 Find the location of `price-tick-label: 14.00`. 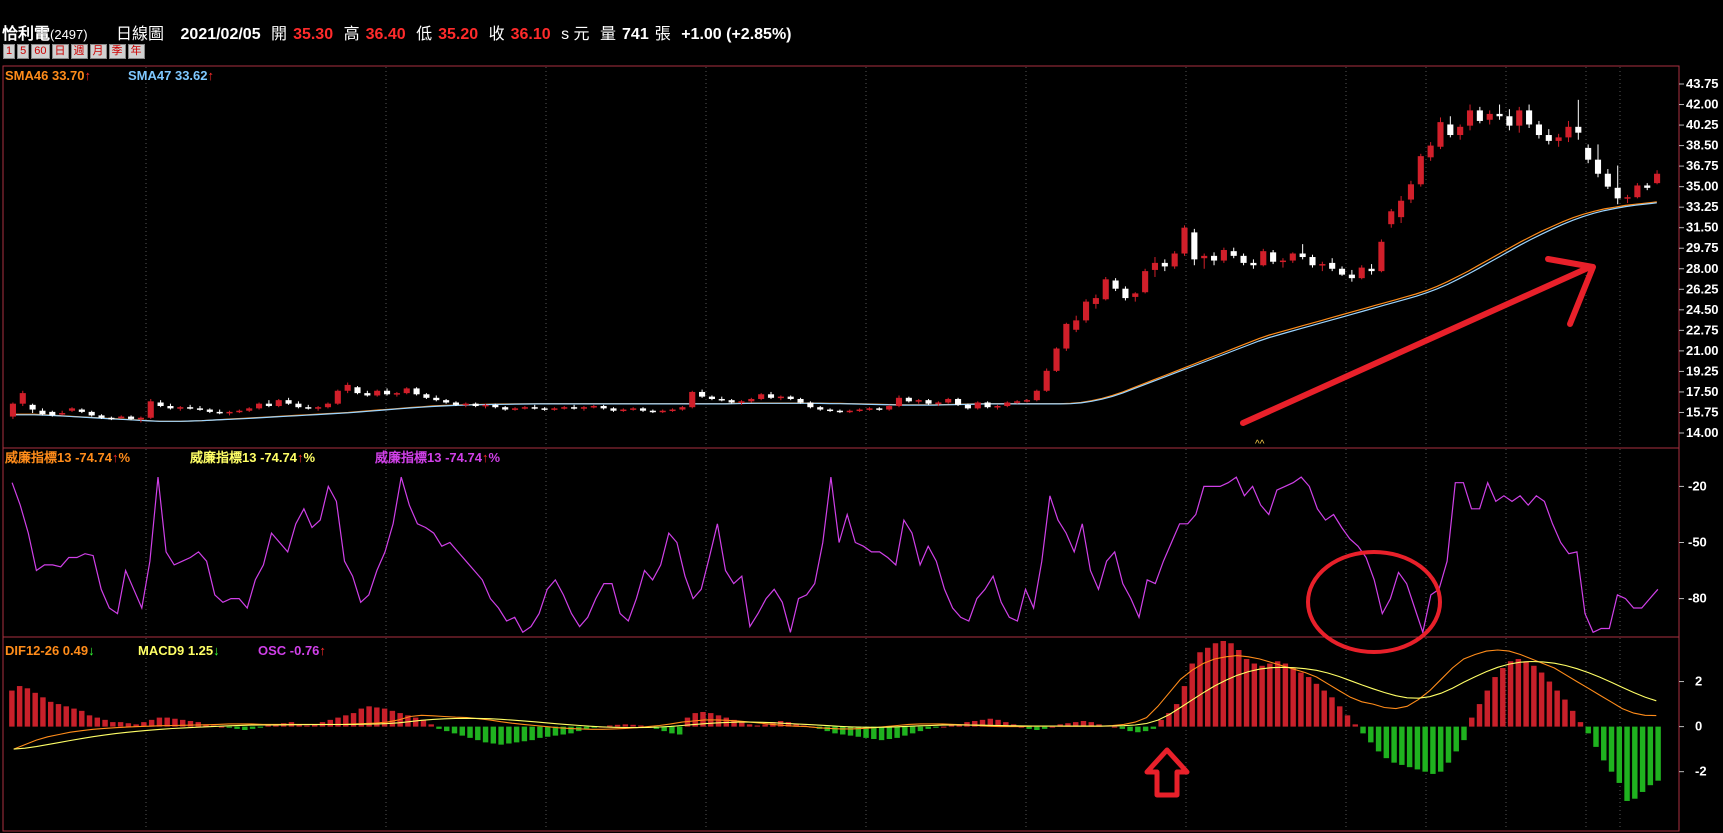

price-tick-label: 14.00 is located at coordinates (1702, 432).